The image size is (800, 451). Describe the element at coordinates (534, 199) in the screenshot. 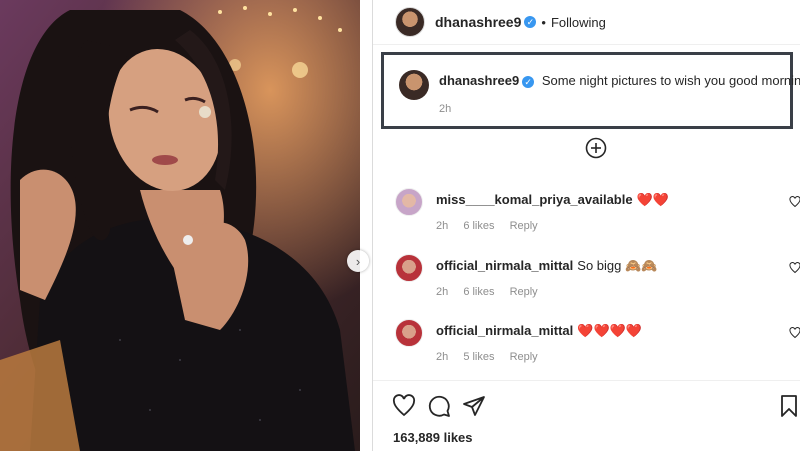

I see `comment-username: miss____komal_priya_available` at that location.